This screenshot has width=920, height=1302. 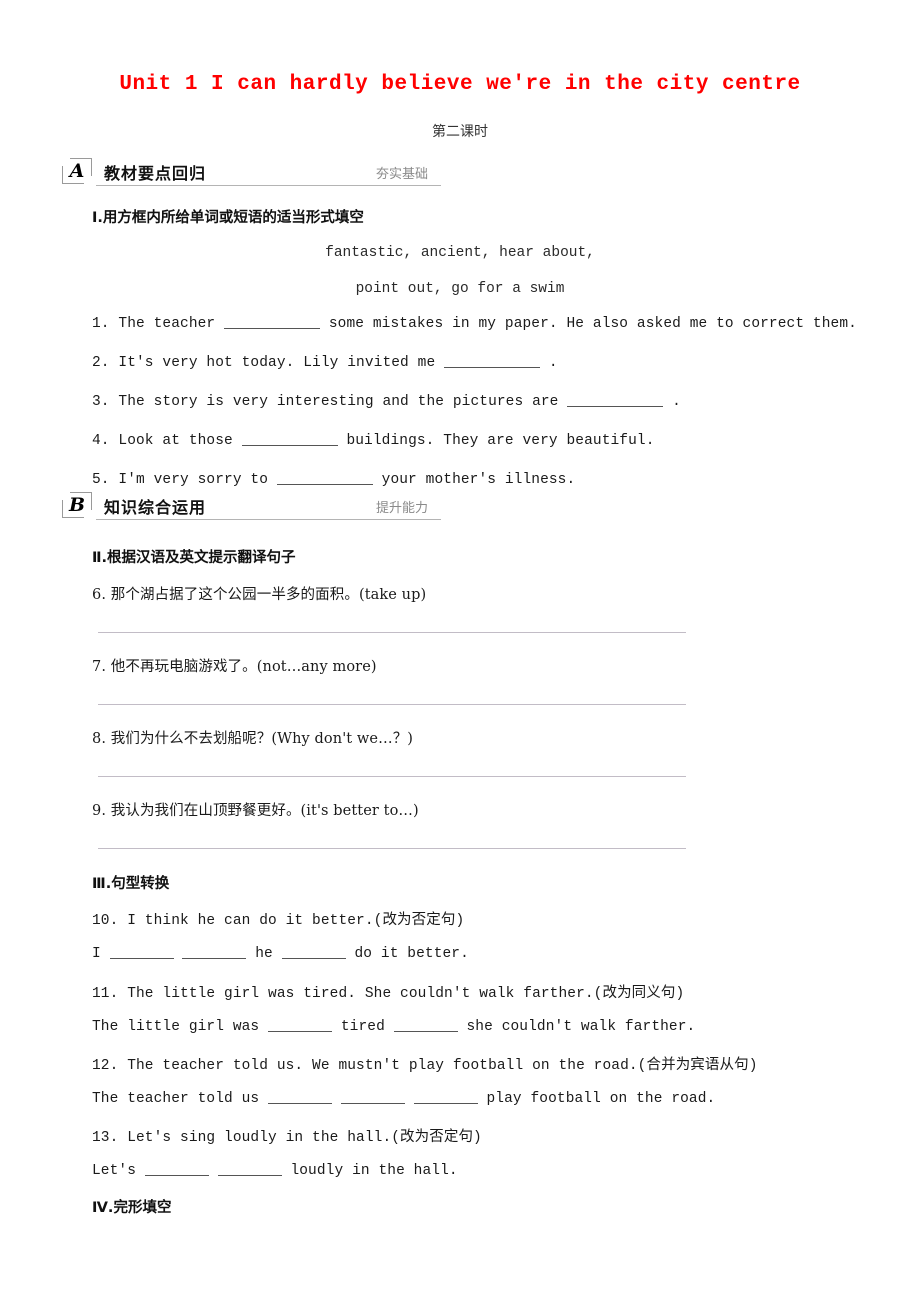 What do you see at coordinates (324, 477) in the screenshot?
I see `question-5-blank` at bounding box center [324, 477].